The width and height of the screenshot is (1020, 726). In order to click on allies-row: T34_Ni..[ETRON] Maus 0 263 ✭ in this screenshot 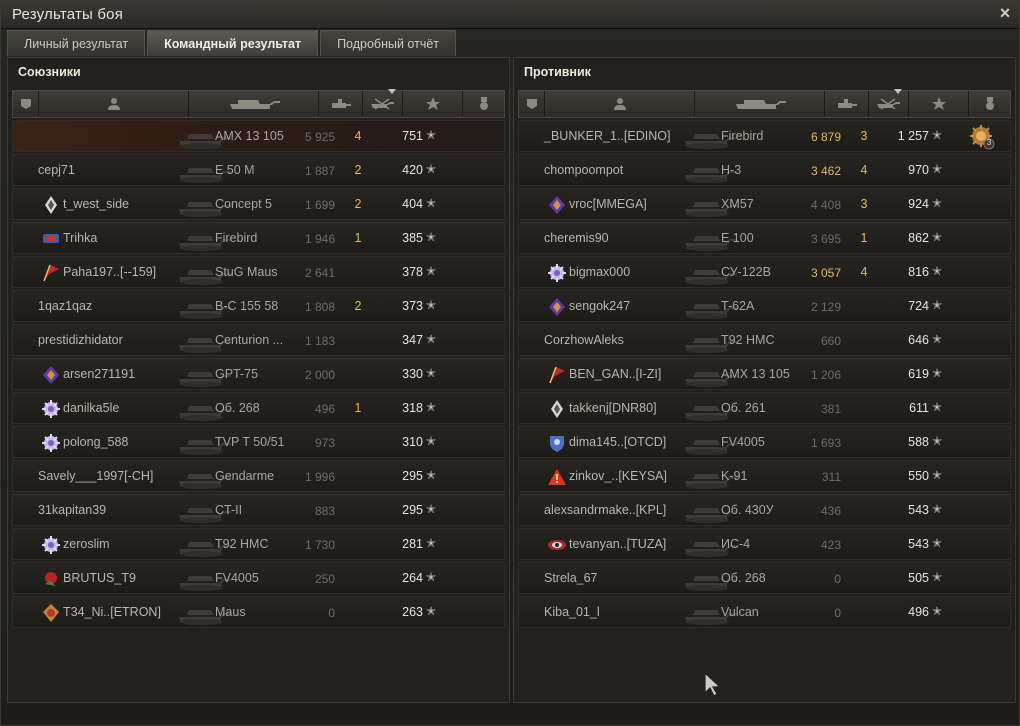, I will do `click(258, 612)`.